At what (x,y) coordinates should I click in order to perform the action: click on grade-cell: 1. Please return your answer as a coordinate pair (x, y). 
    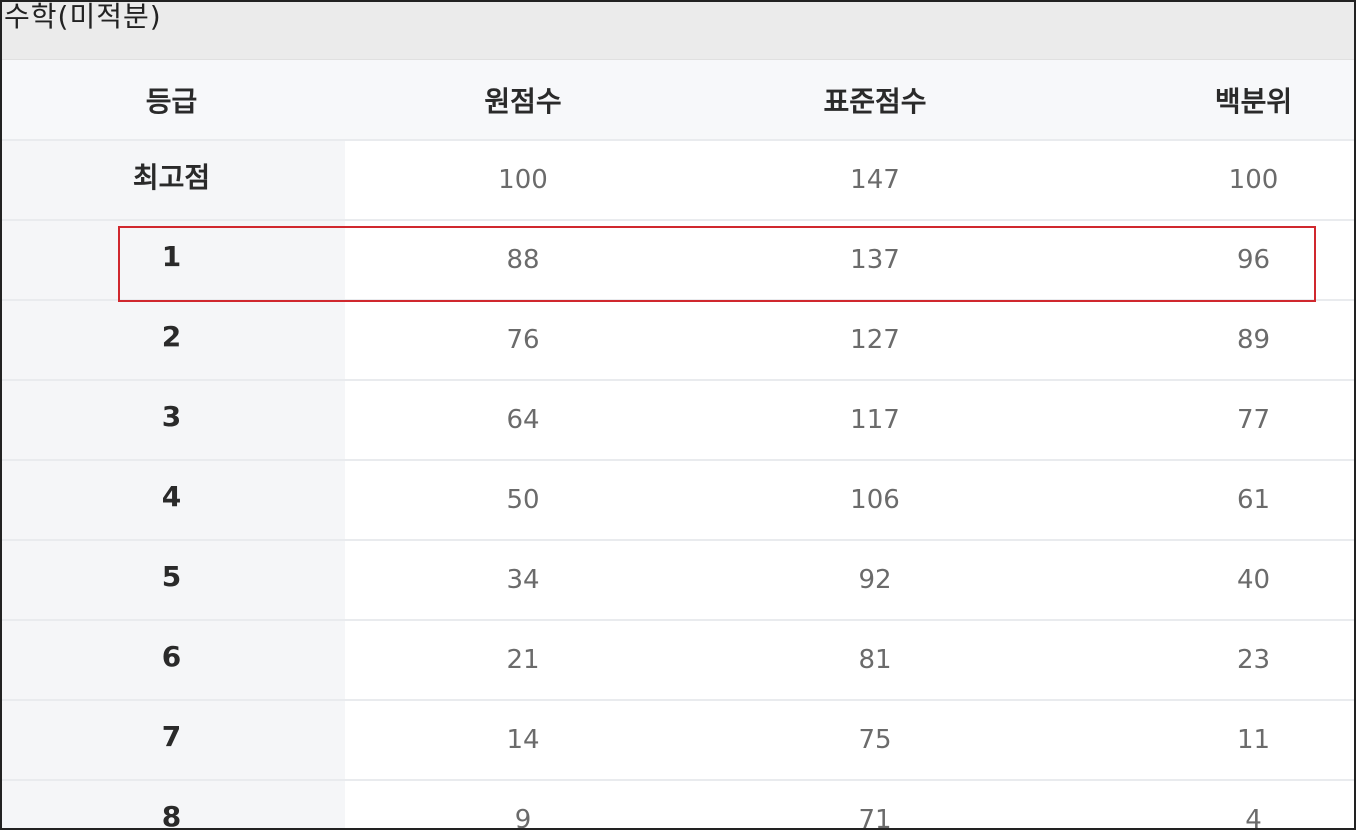
    Looking at the image, I should click on (173, 260).